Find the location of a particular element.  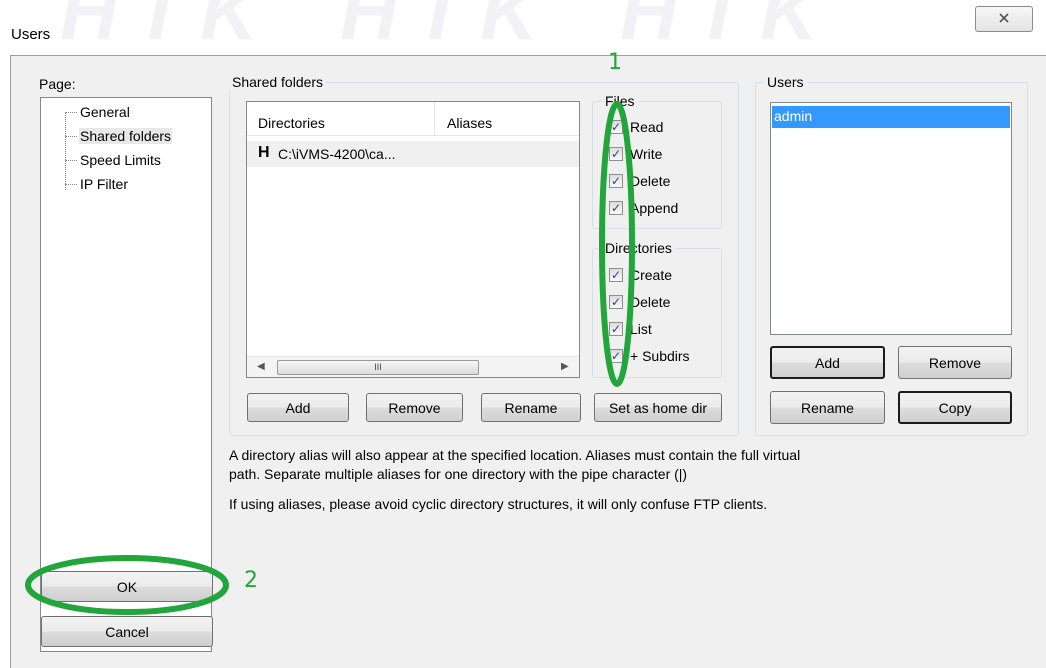

tree-item-general: General is located at coordinates (105, 112).